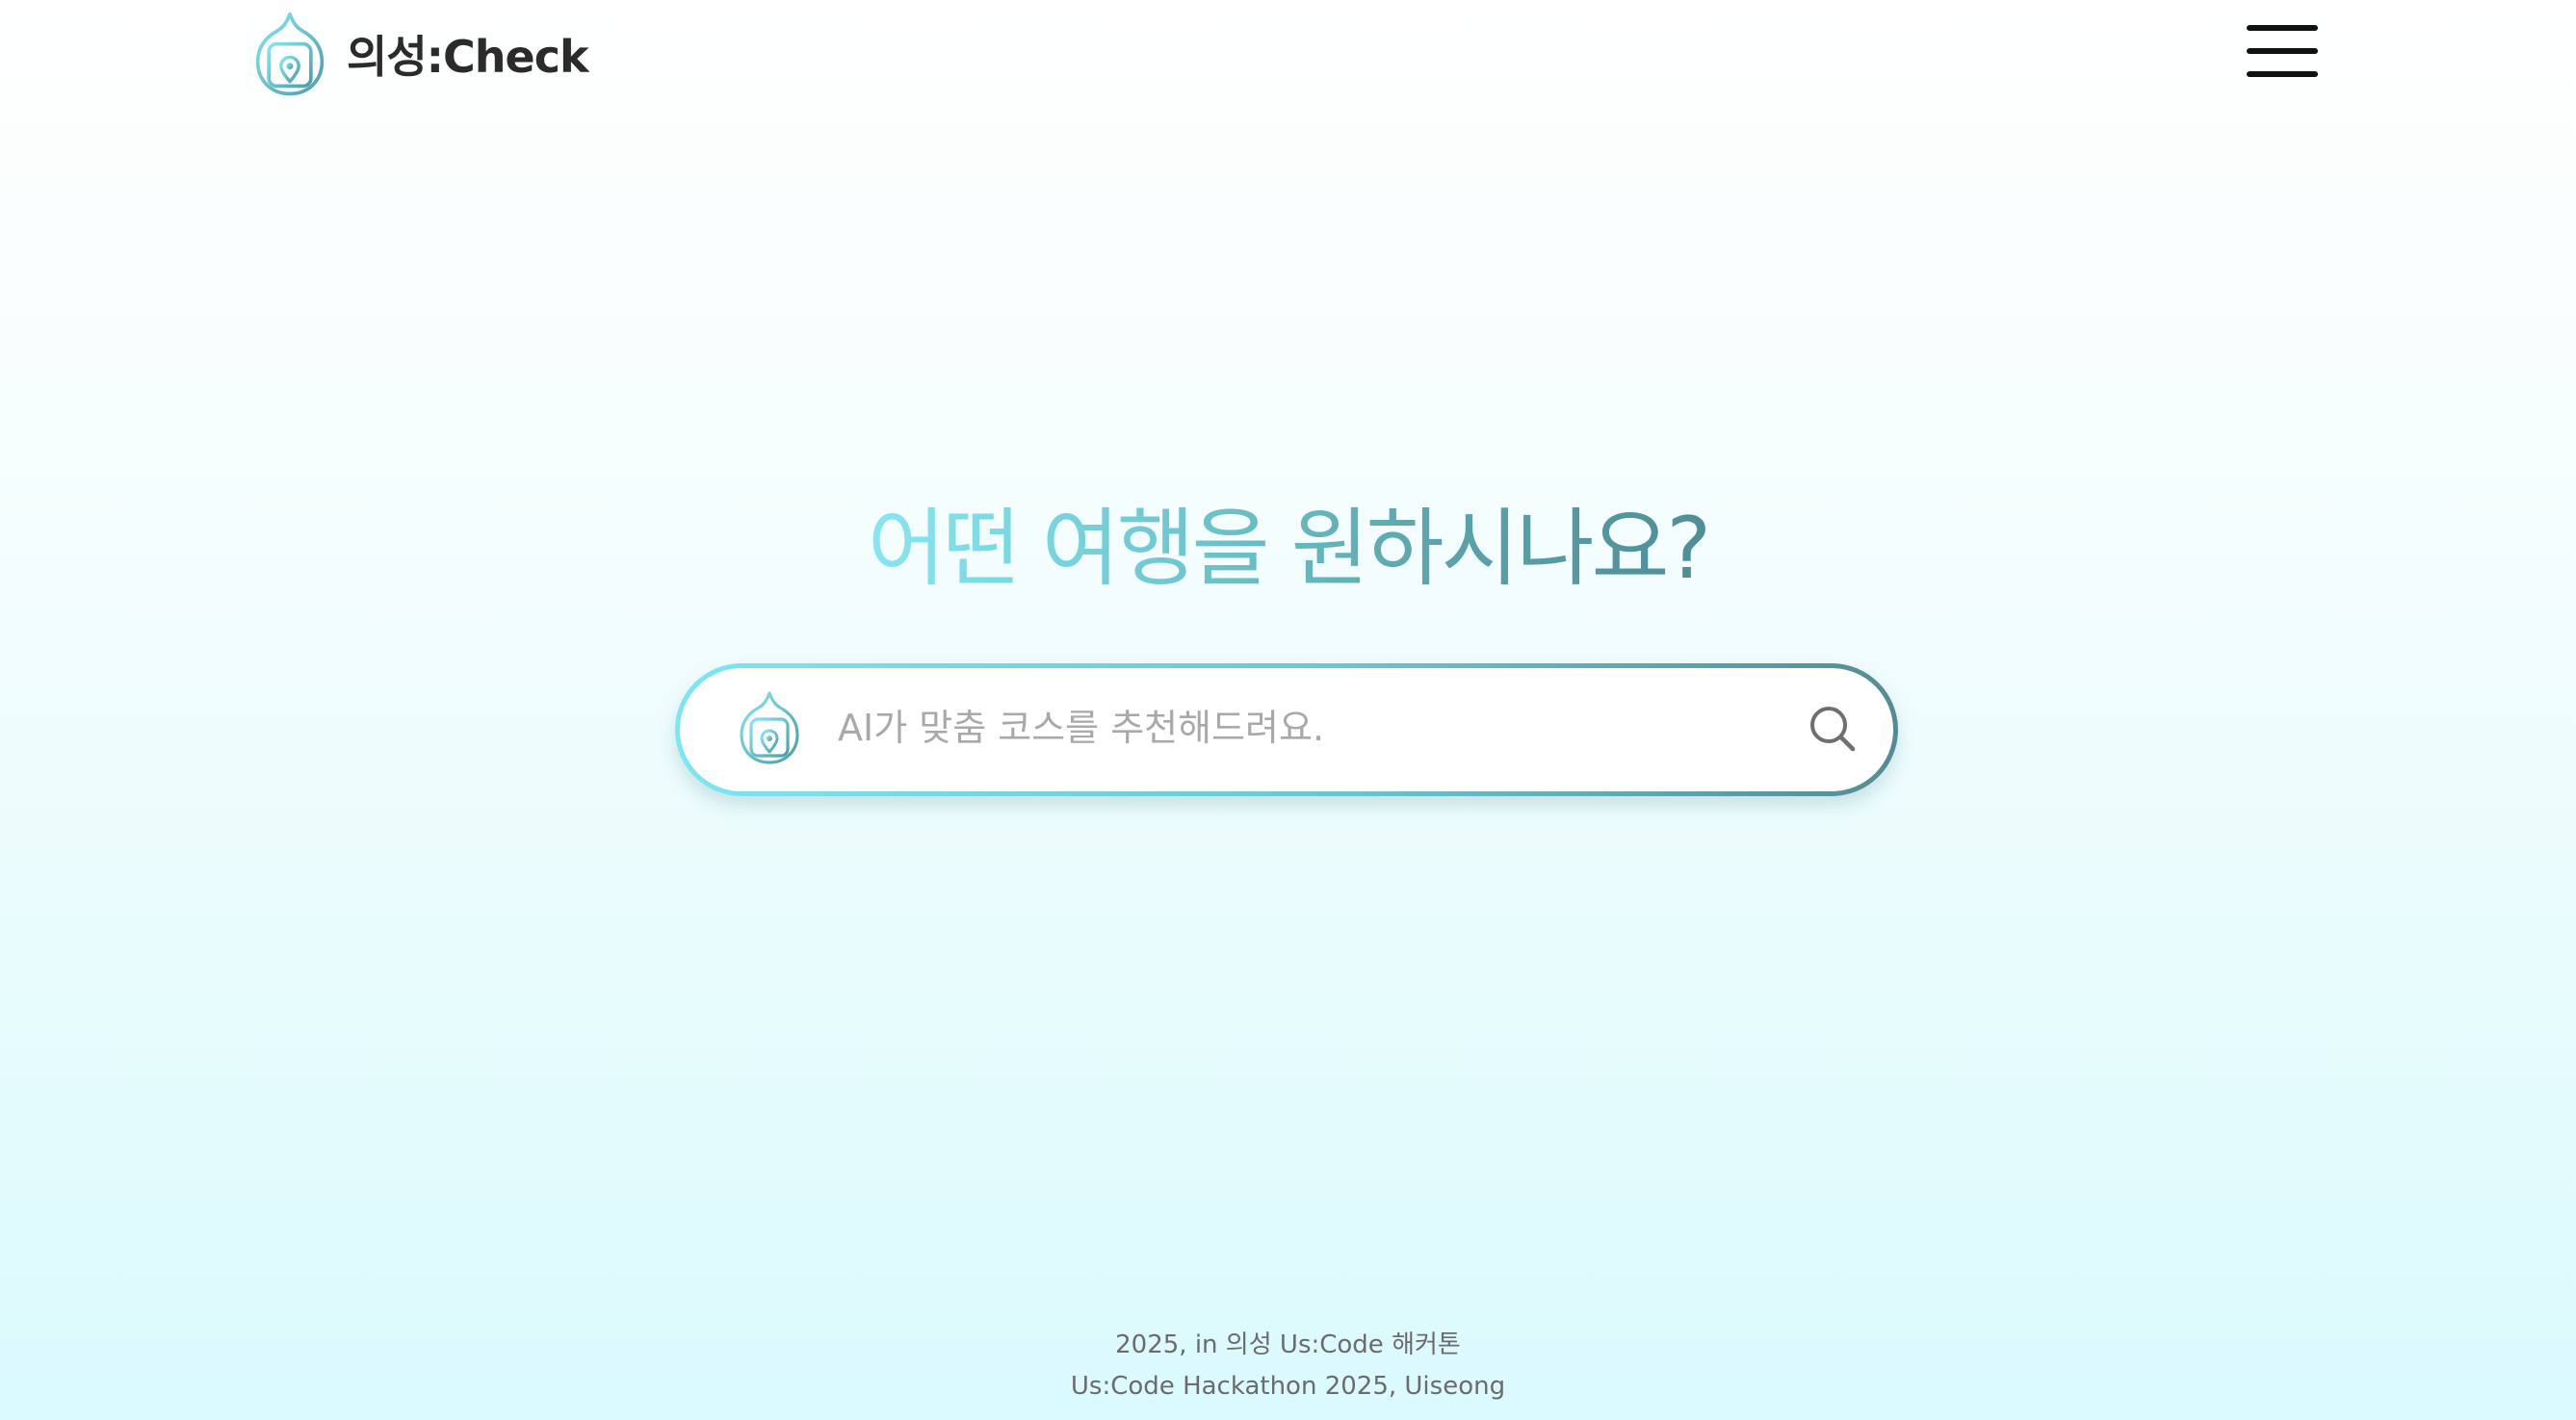 The image size is (2576, 1420). What do you see at coordinates (2282, 51) in the screenshot?
I see `hamburger-menu-button` at bounding box center [2282, 51].